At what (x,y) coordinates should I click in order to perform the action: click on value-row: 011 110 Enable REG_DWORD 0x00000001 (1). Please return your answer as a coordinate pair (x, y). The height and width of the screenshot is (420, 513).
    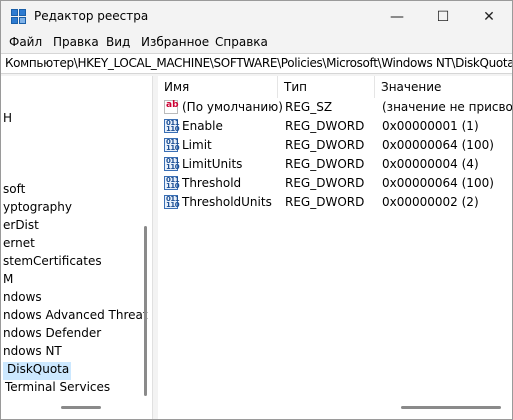
    Looking at the image, I should click on (335, 126).